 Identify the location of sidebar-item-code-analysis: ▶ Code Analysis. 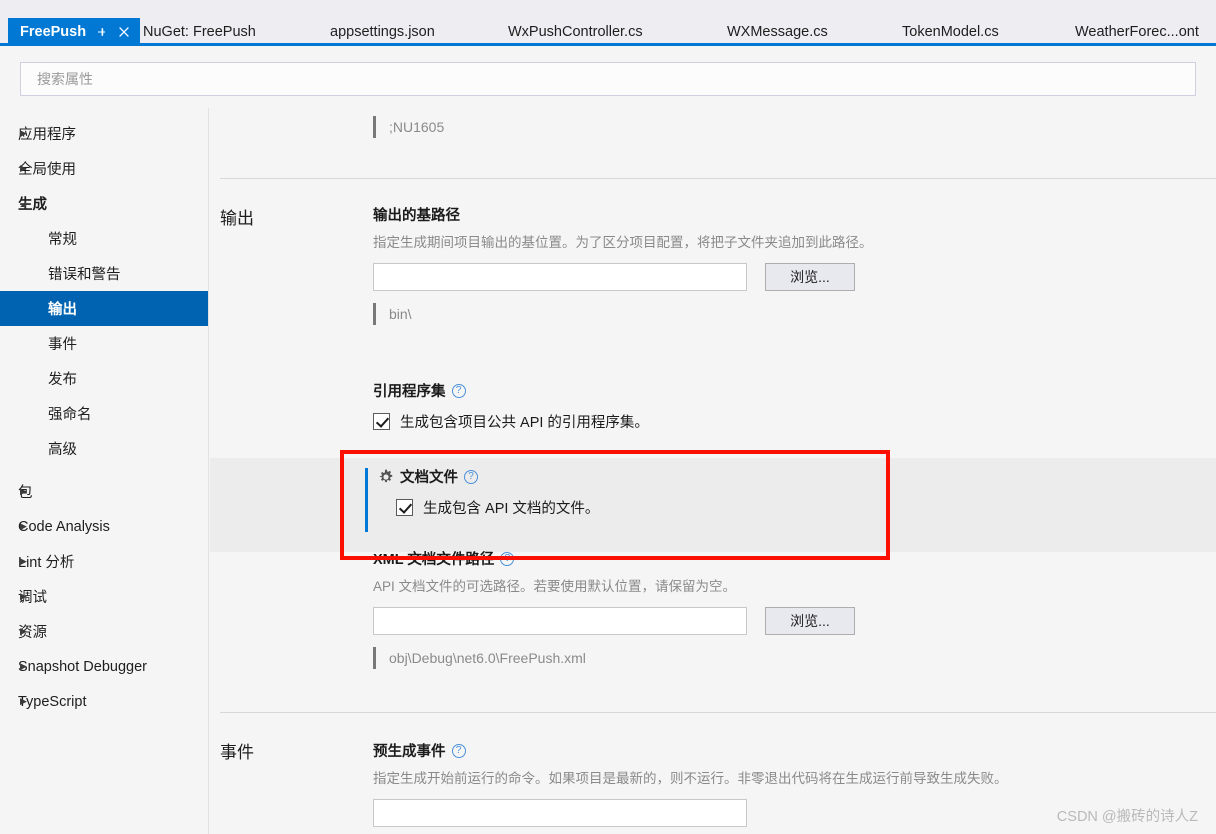
(104, 526).